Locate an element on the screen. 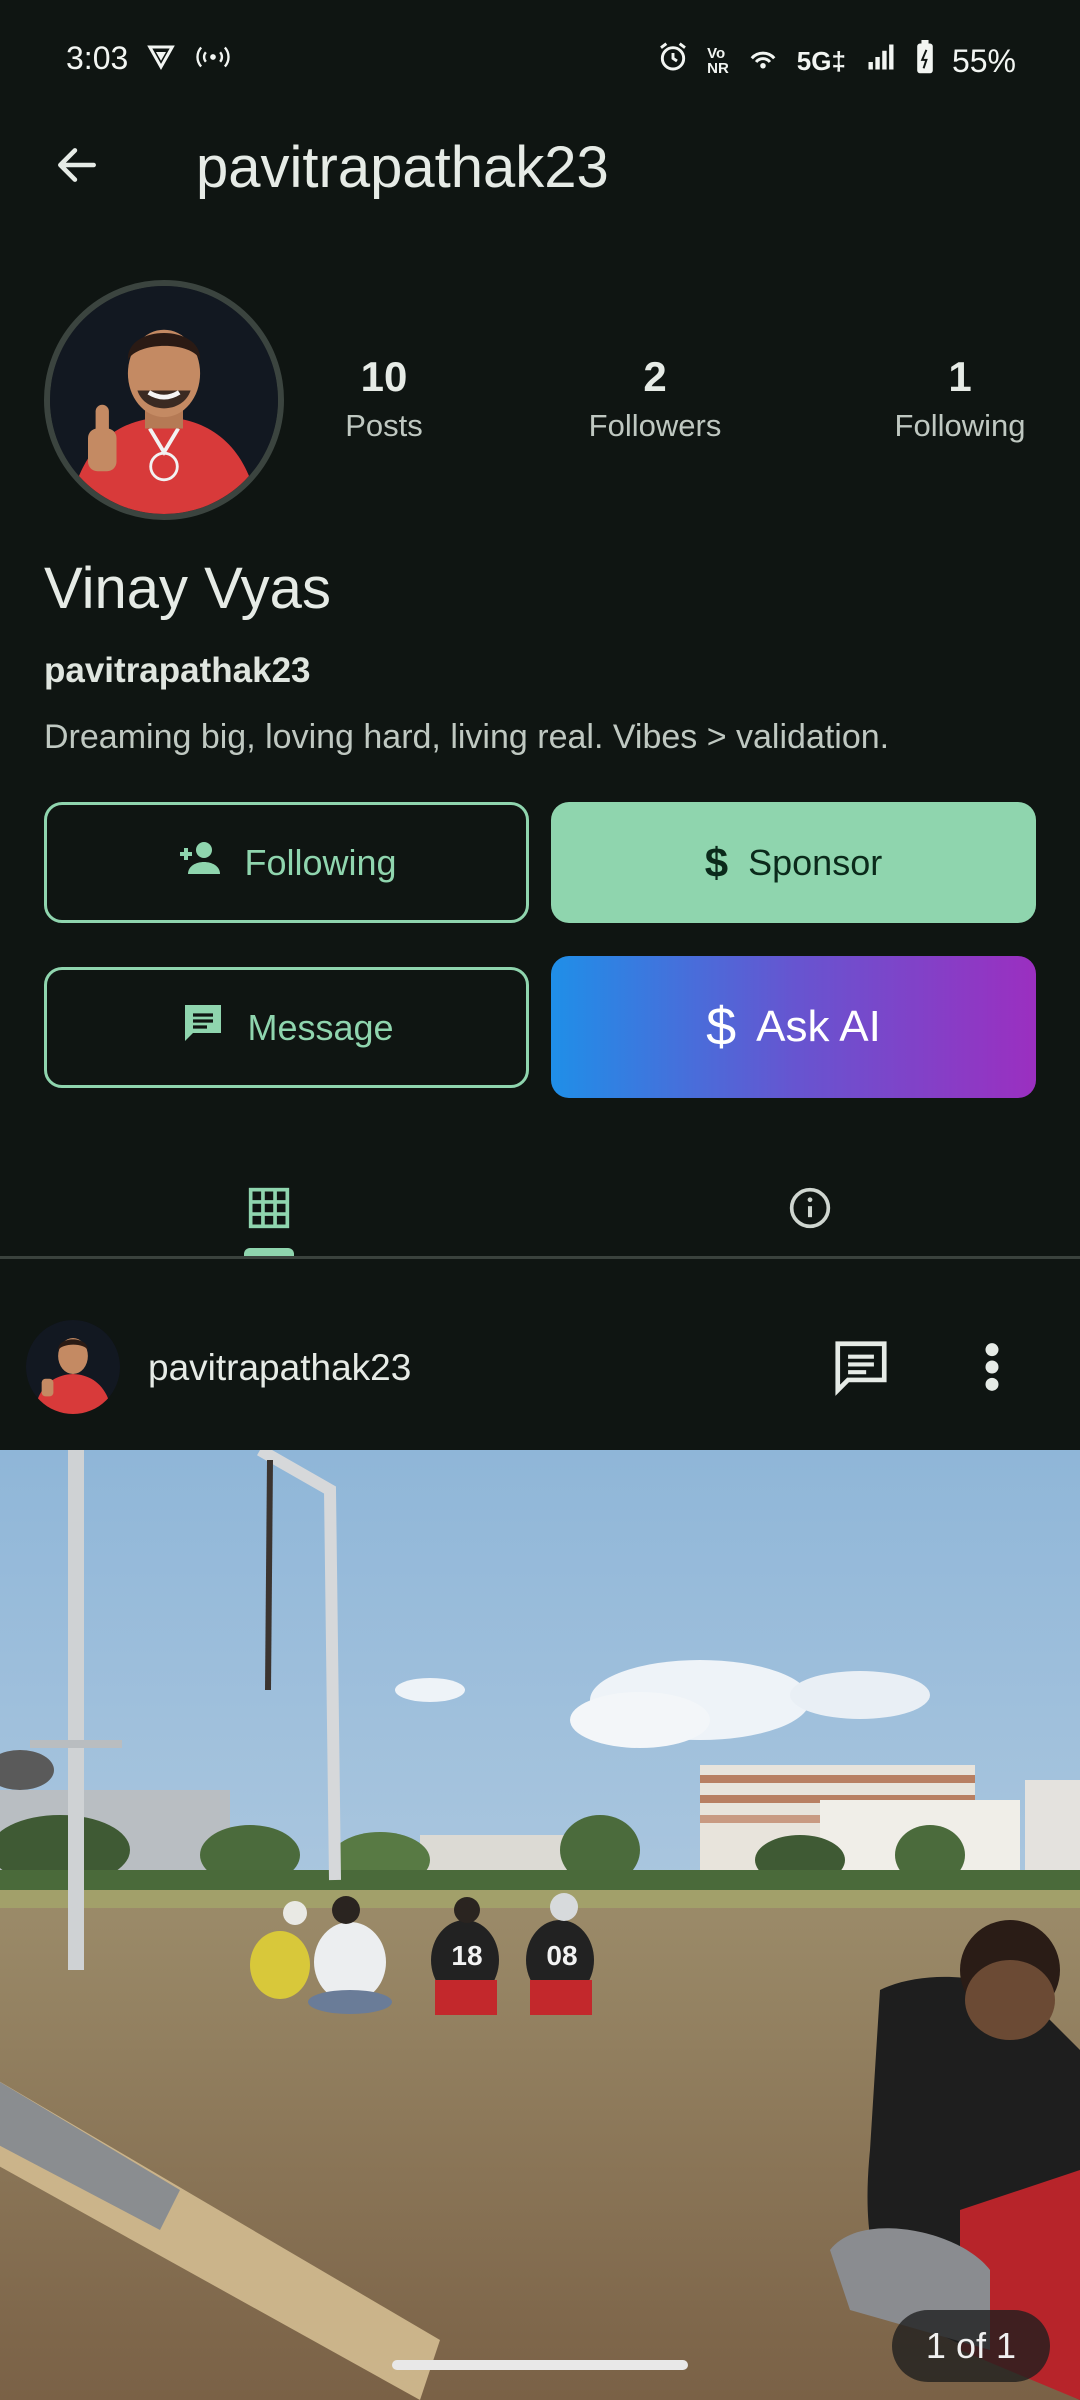  ask-ai-button: $ Ask AI is located at coordinates (793, 1027).